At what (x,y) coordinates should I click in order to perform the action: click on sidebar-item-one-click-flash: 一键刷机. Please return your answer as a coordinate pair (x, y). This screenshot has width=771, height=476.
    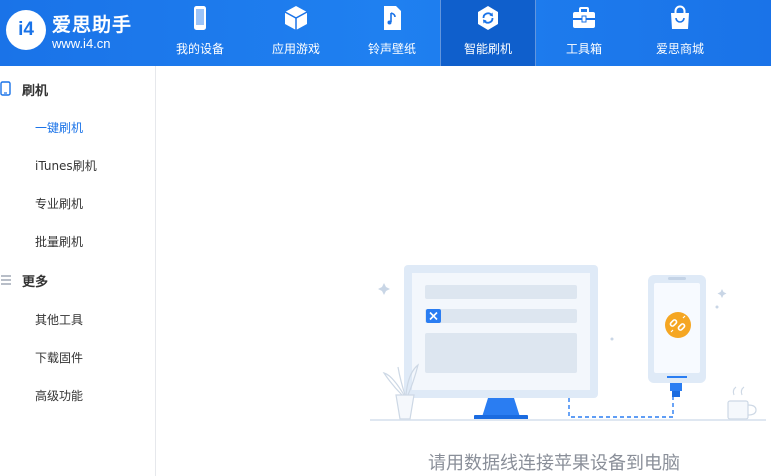
    Looking at the image, I should click on (59, 127).